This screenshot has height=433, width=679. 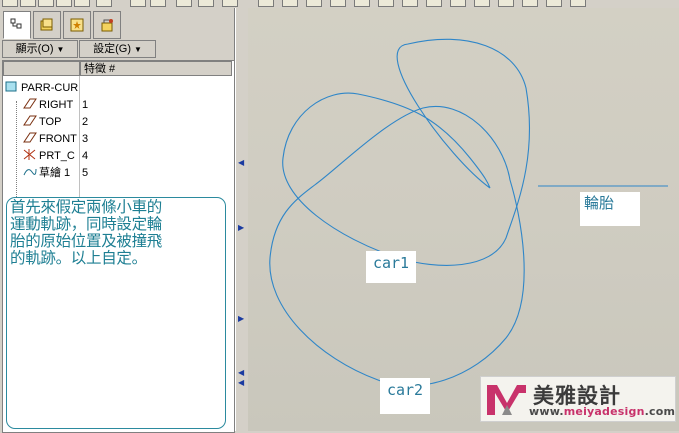 I want to click on url-name: meiyadesign, so click(x=604, y=411).